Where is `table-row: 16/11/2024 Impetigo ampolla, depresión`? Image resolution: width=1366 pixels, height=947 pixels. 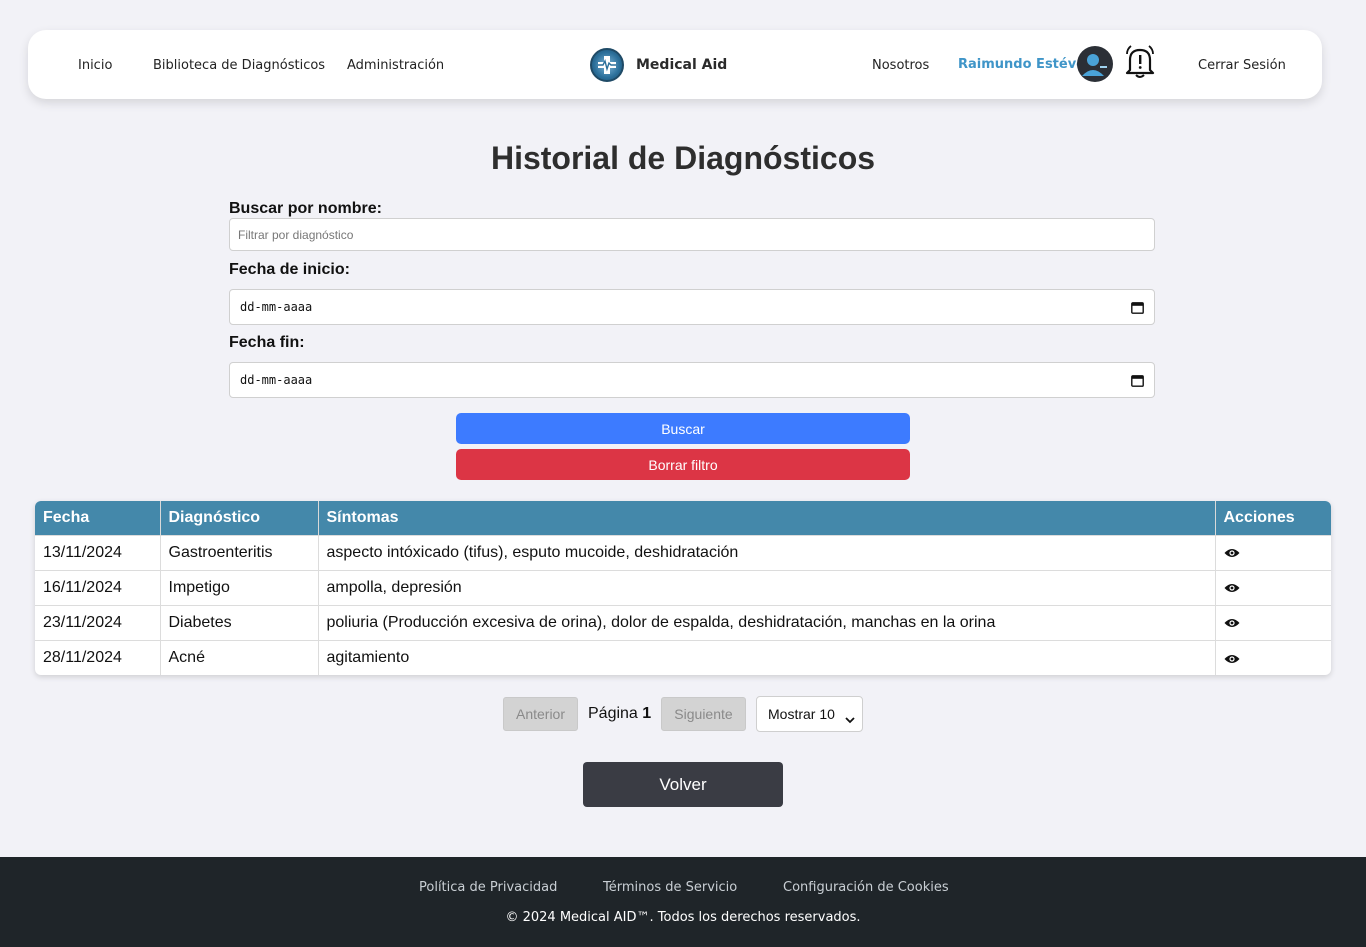
table-row: 16/11/2024 Impetigo ampolla, depresión is located at coordinates (683, 587).